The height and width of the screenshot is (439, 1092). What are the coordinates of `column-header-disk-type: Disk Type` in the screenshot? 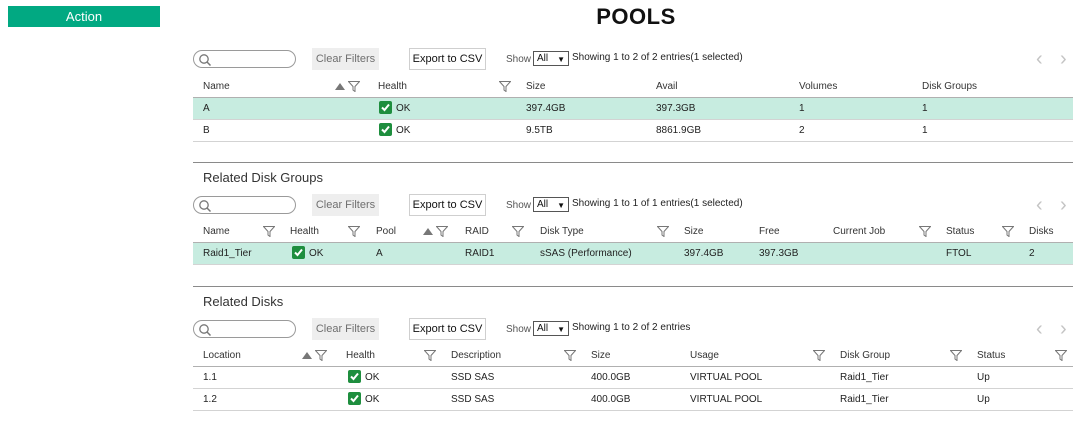 It's located at (562, 232).